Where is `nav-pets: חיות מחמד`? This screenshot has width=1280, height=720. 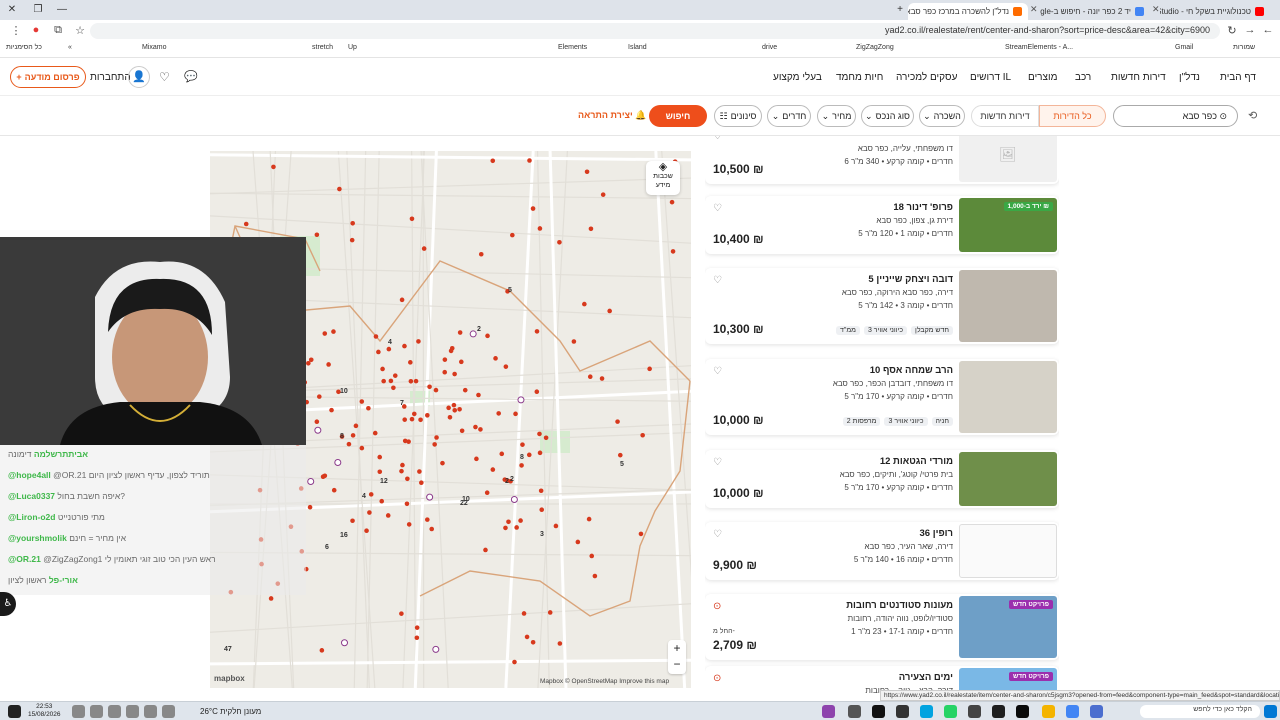 nav-pets: חיות מחמד is located at coordinates (859, 77).